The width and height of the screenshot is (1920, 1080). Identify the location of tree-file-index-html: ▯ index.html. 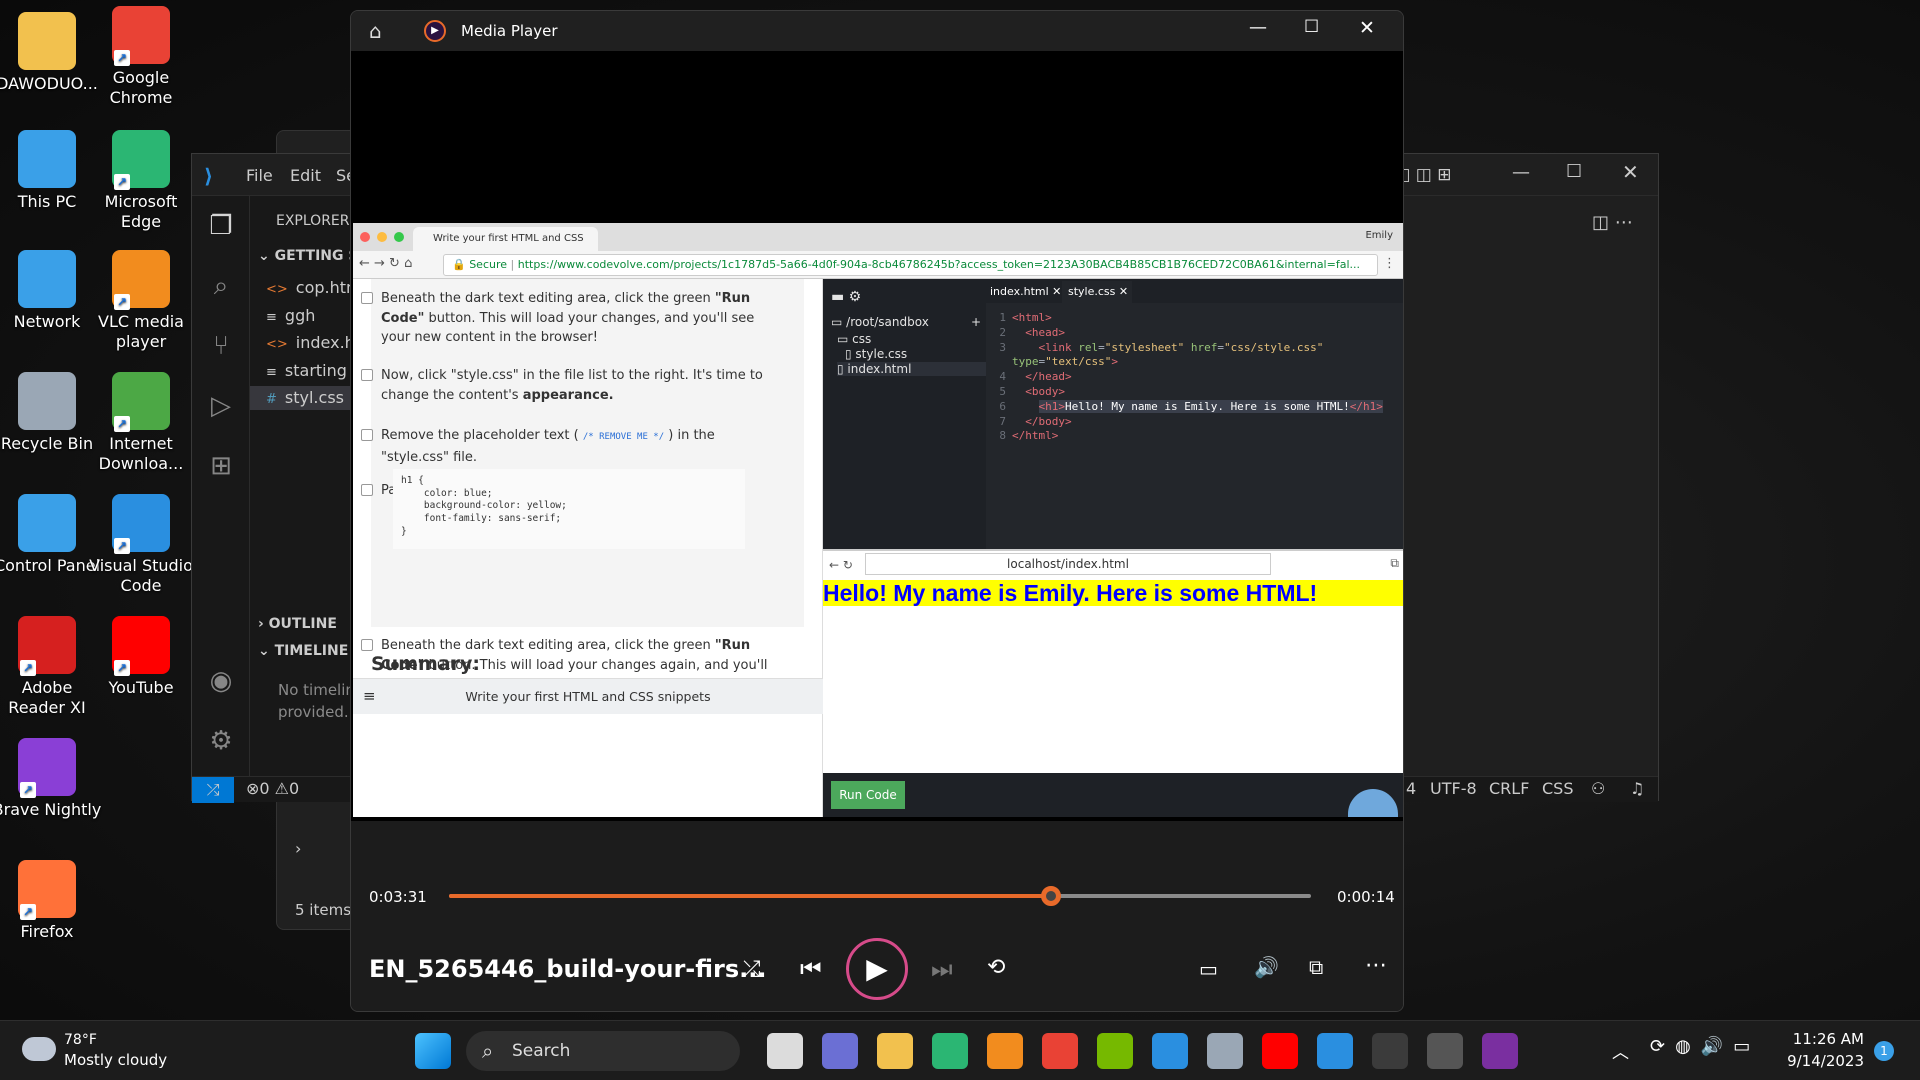
(911, 369).